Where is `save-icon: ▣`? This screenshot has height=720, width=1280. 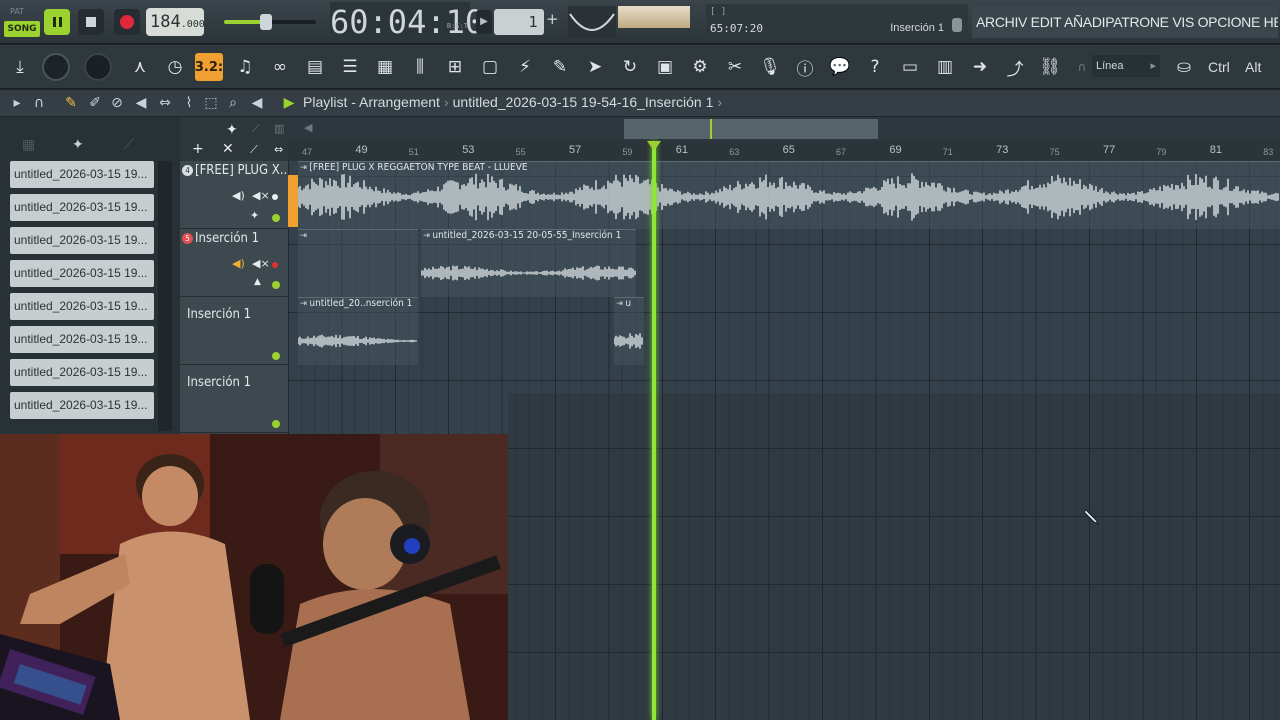
save-icon: ▣ is located at coordinates (665, 67).